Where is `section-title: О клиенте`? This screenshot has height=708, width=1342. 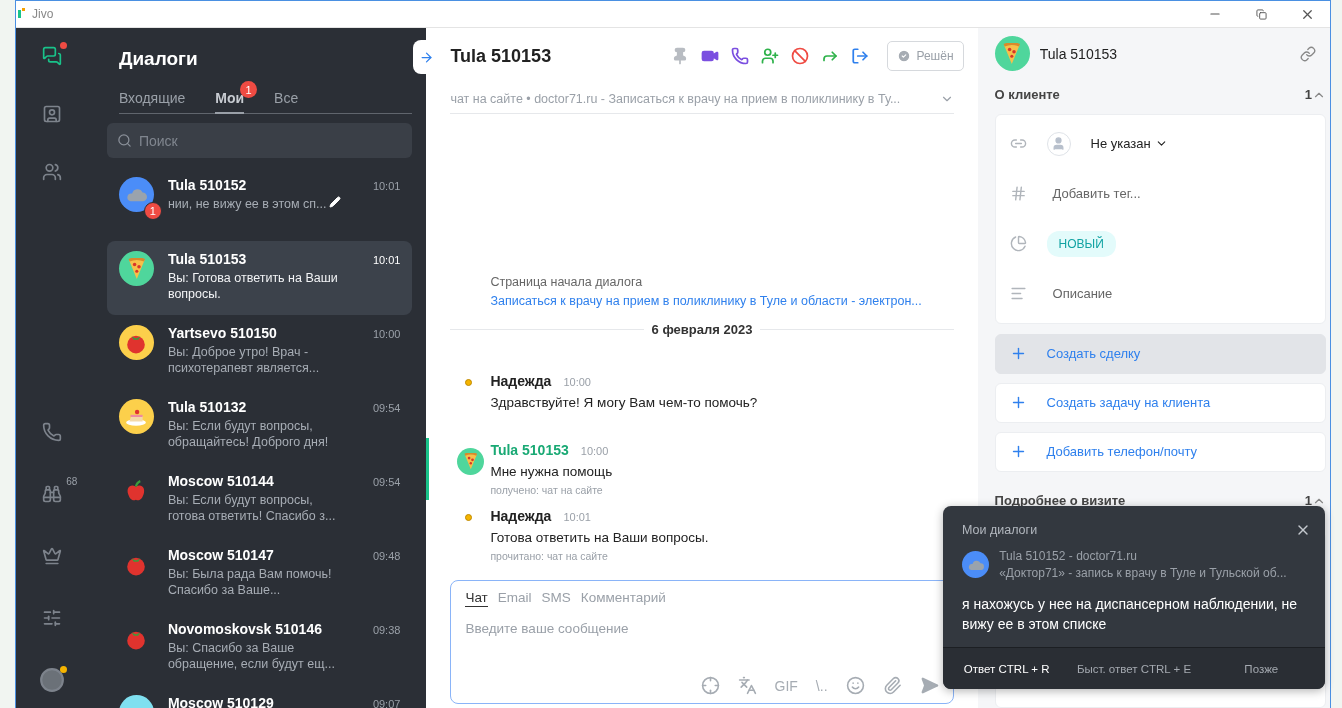
section-title: О клиенте is located at coordinates (1027, 95).